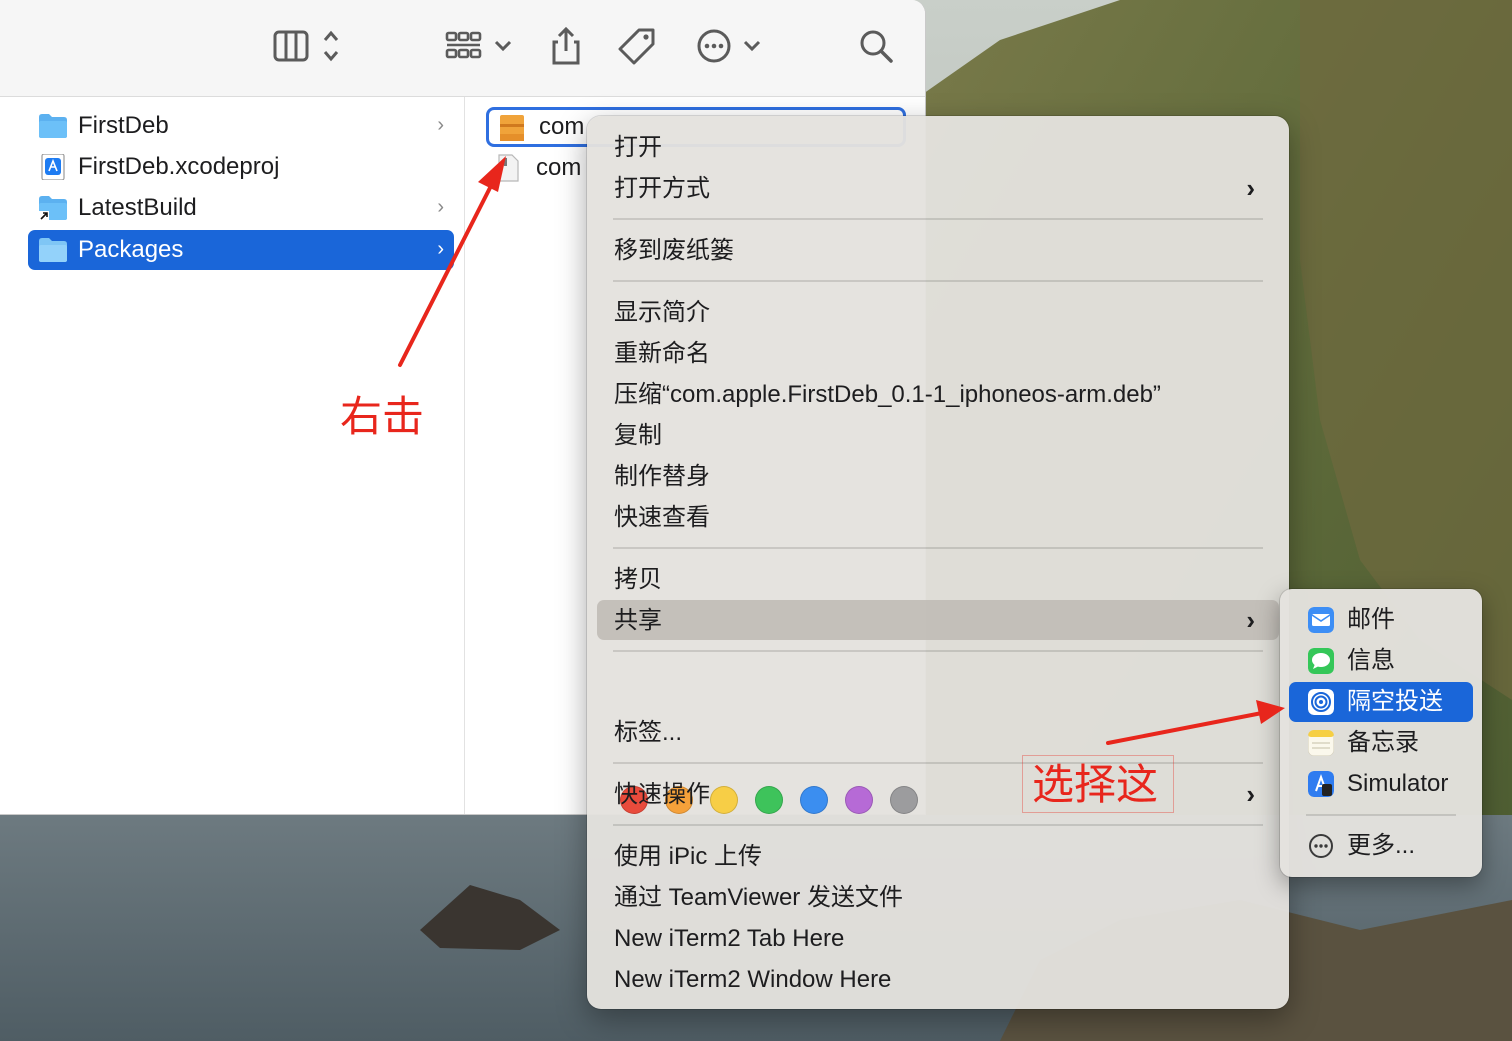 This screenshot has height=1041, width=1512. I want to click on menu-item-get-info: 显示简介, so click(938, 312).